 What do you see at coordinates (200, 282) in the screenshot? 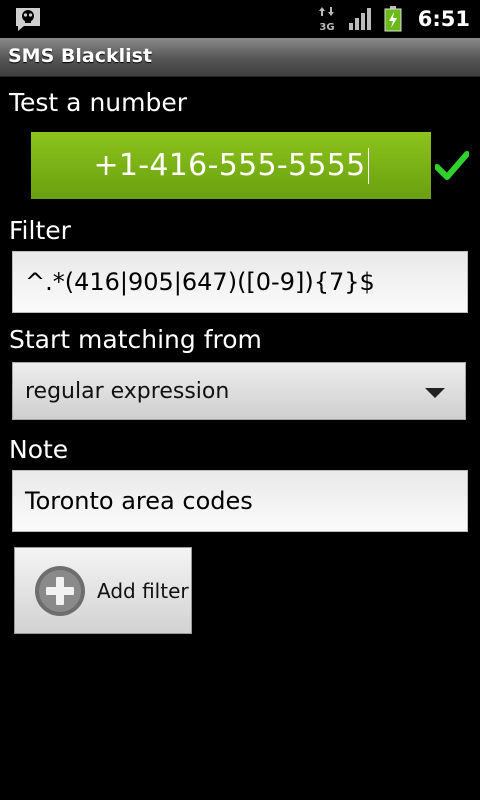
I see `filter-value: ^.*(416|905|647)([0-9]){7}$` at bounding box center [200, 282].